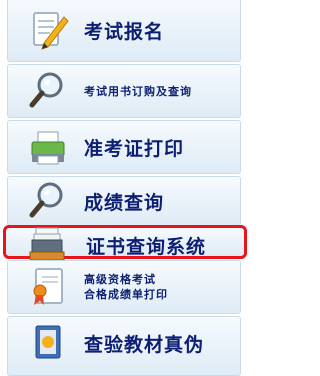  I want to click on menu-item-label-line2: 合格成绩单打印, so click(126, 294).